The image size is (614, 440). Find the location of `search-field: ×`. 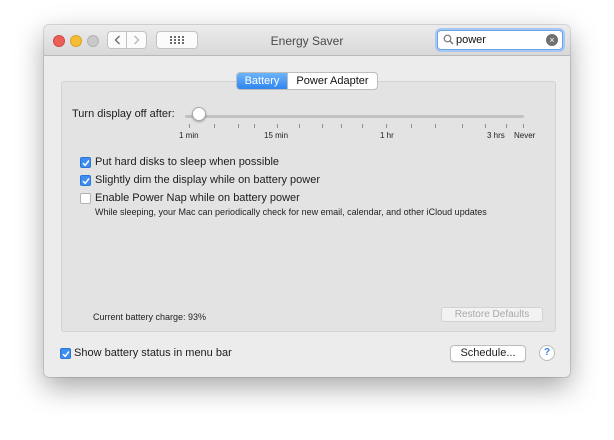

search-field: × is located at coordinates (500, 40).